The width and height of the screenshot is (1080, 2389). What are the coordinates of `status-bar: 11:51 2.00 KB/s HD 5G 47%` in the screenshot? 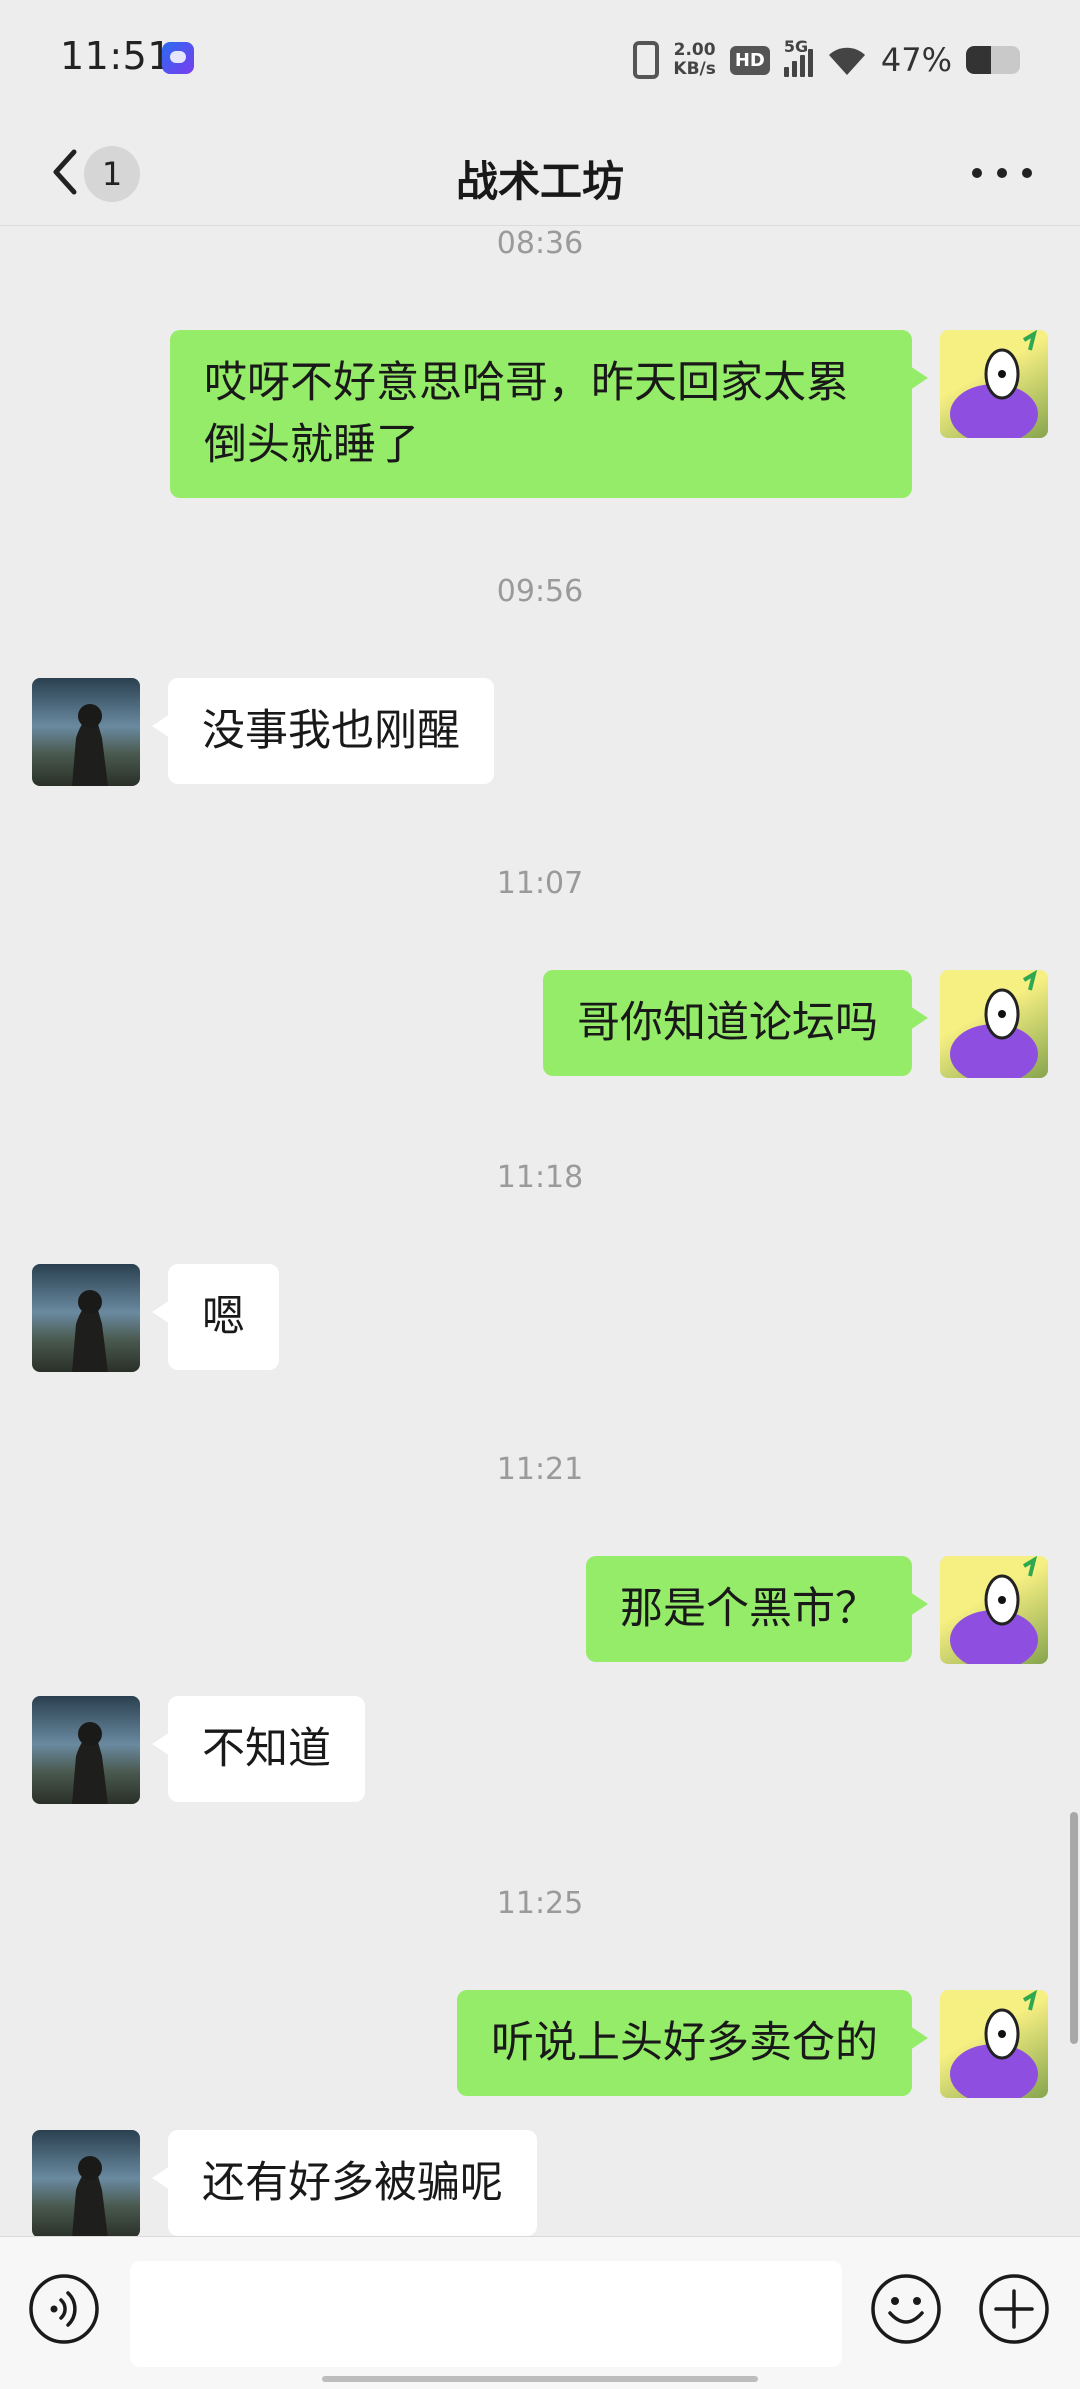 It's located at (540, 60).